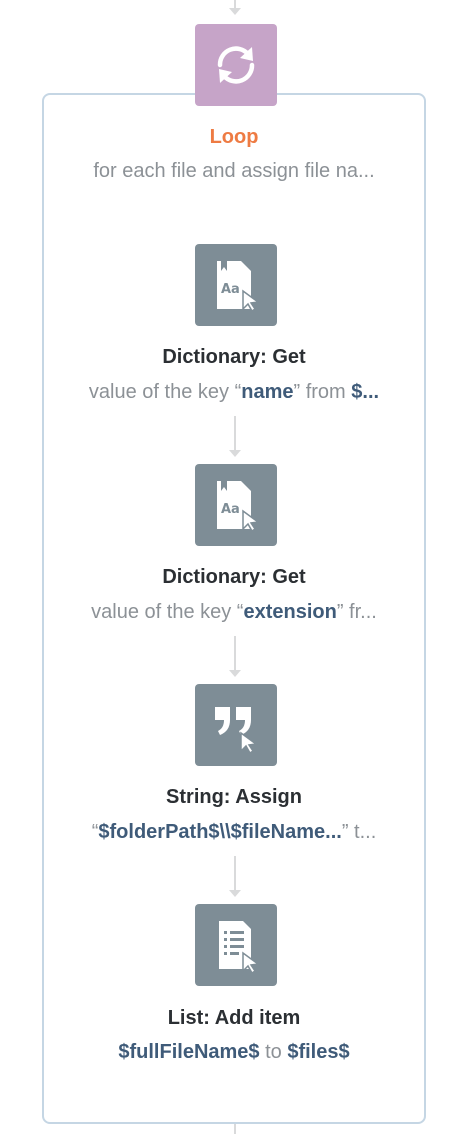  I want to click on loop-refresh-icon, so click(236, 65).